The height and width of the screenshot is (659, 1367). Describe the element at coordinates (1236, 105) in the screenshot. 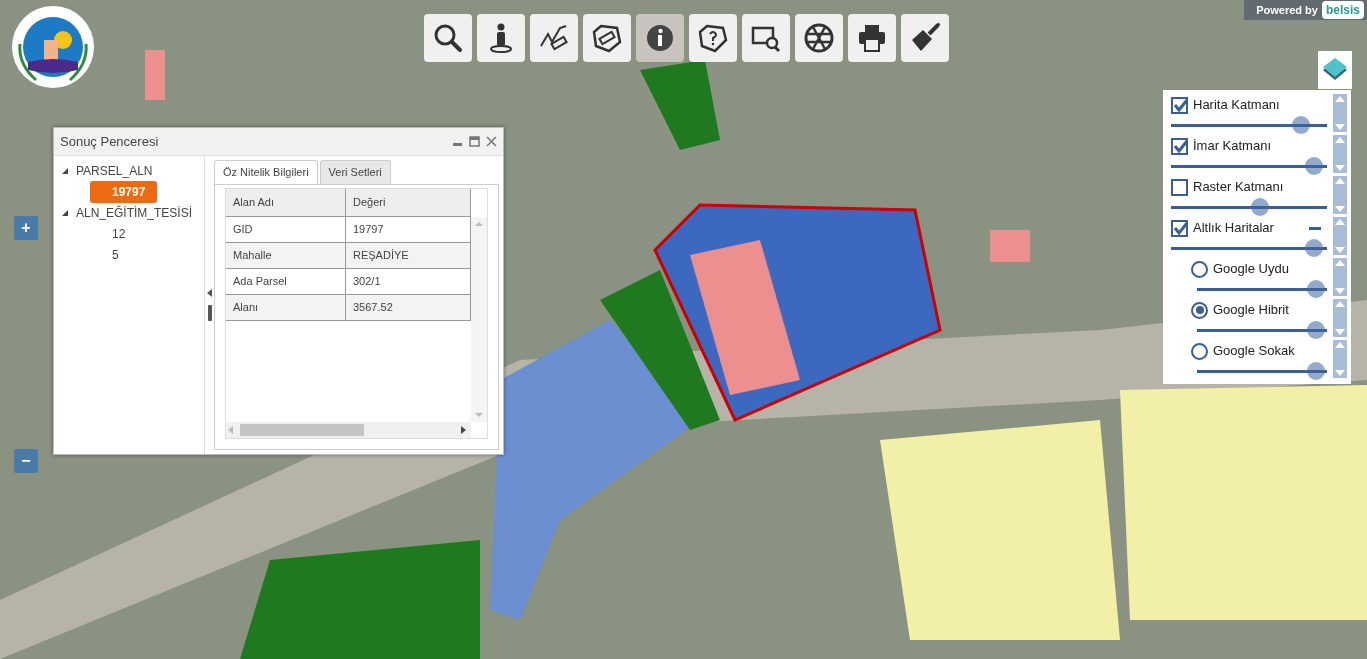

I see `layer-label: Harita Katmanı` at that location.